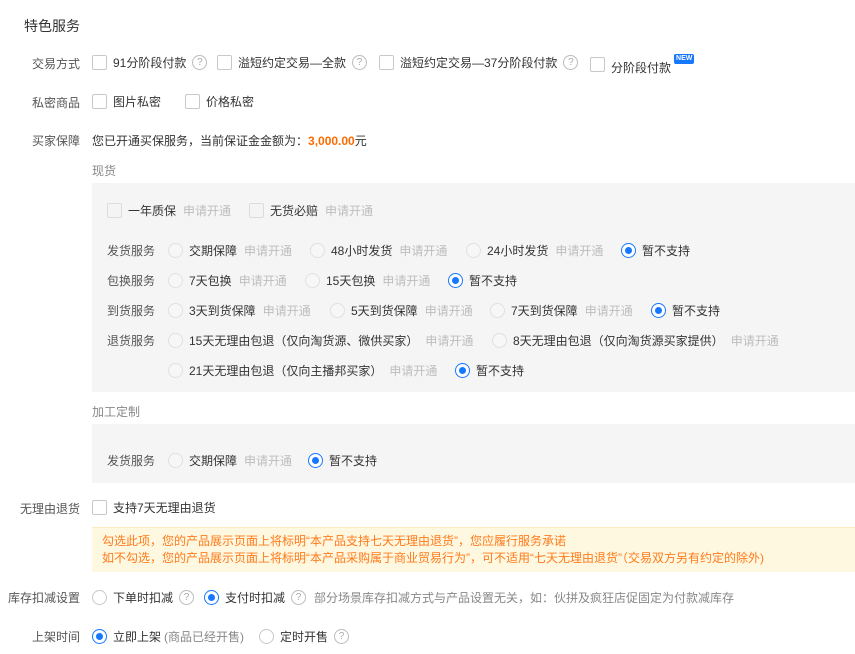  I want to click on no-reason-option: 支持7天无理由退货, so click(154, 507).